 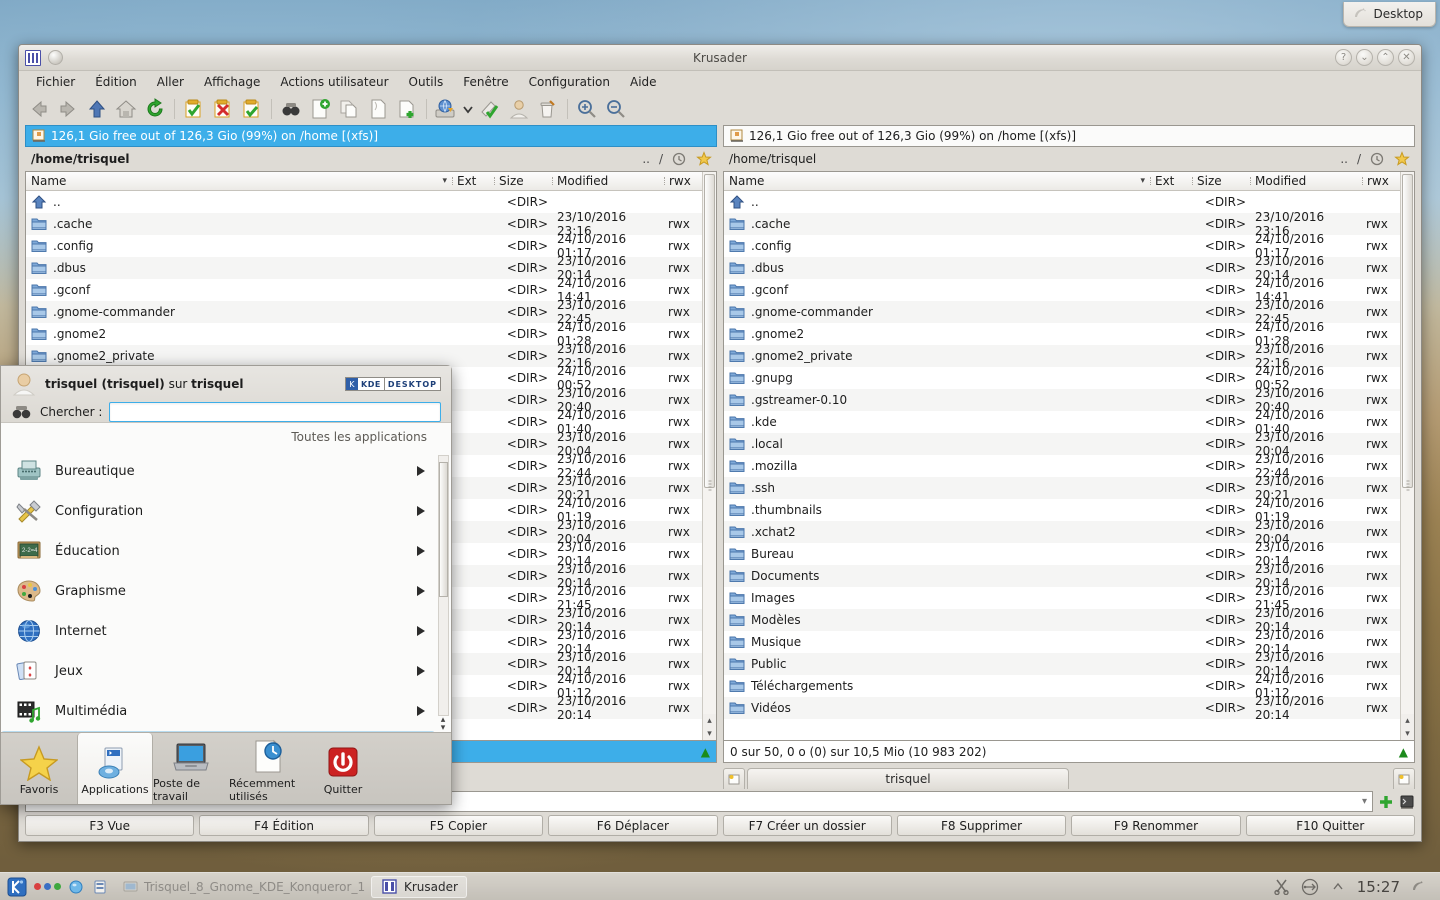 What do you see at coordinates (218, 511) in the screenshot?
I see `launcher-category-configuration: Configuration` at bounding box center [218, 511].